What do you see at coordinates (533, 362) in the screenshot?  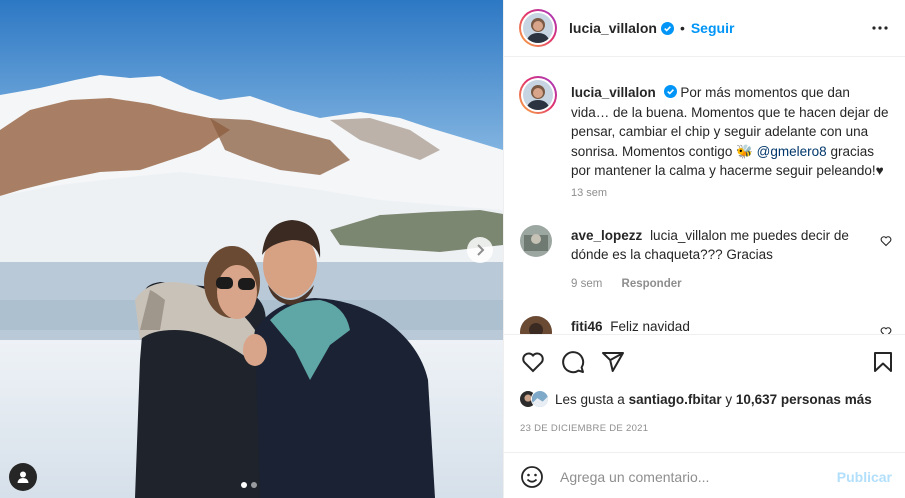 I see `heart-icon` at bounding box center [533, 362].